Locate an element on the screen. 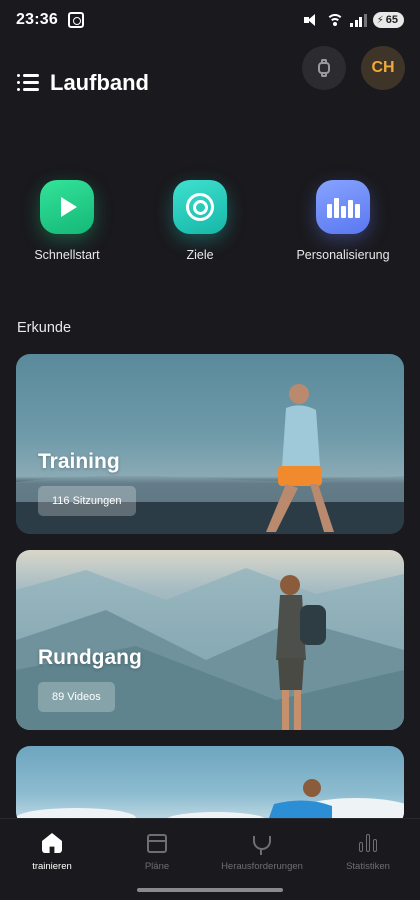 The width and height of the screenshot is (420, 900). quick-action-personalisierung: Personalisierung is located at coordinates (343, 221).